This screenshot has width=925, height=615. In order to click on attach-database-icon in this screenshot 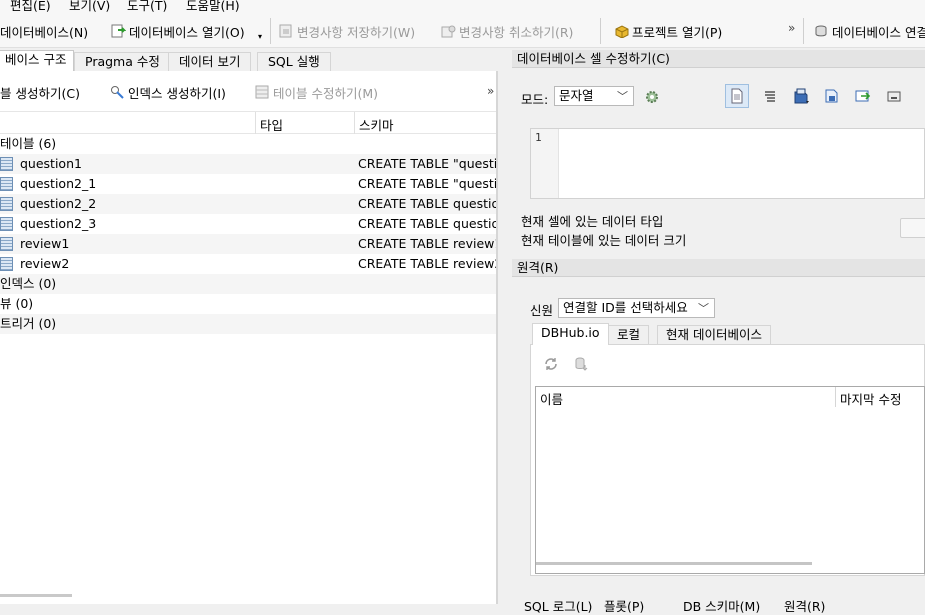, I will do `click(821, 31)`.